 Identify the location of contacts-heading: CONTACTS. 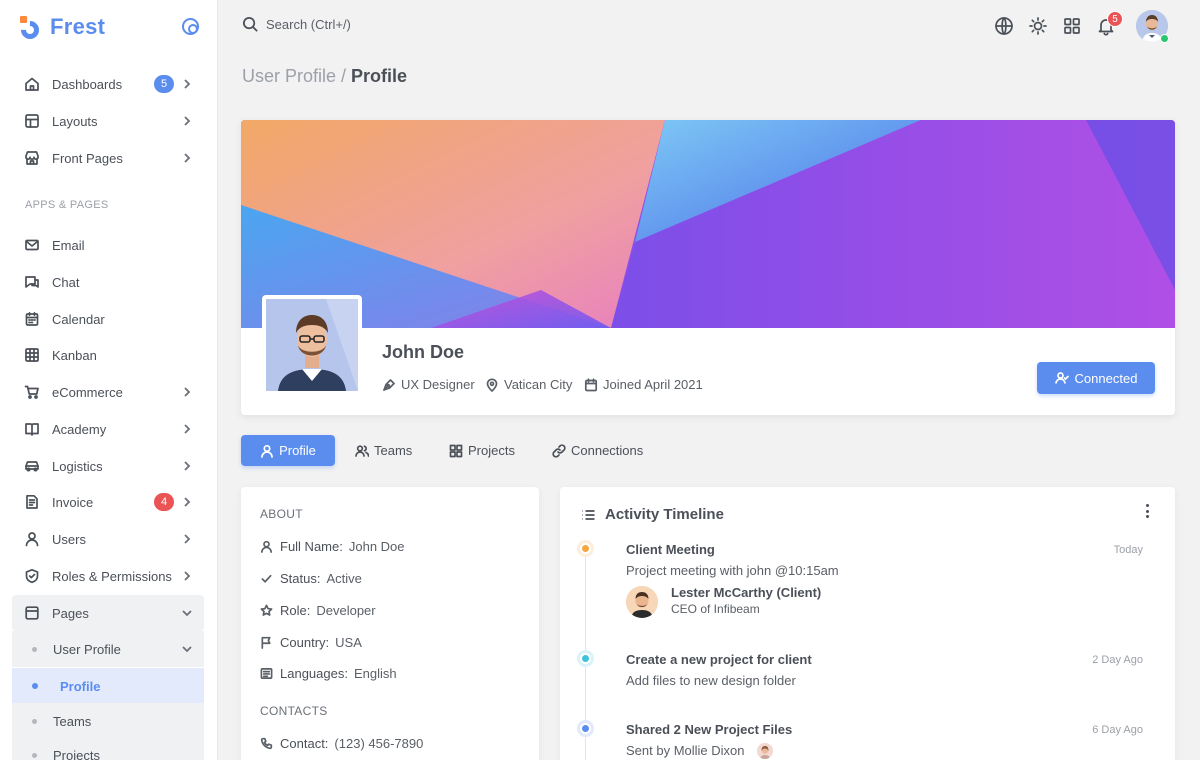
(294, 711).